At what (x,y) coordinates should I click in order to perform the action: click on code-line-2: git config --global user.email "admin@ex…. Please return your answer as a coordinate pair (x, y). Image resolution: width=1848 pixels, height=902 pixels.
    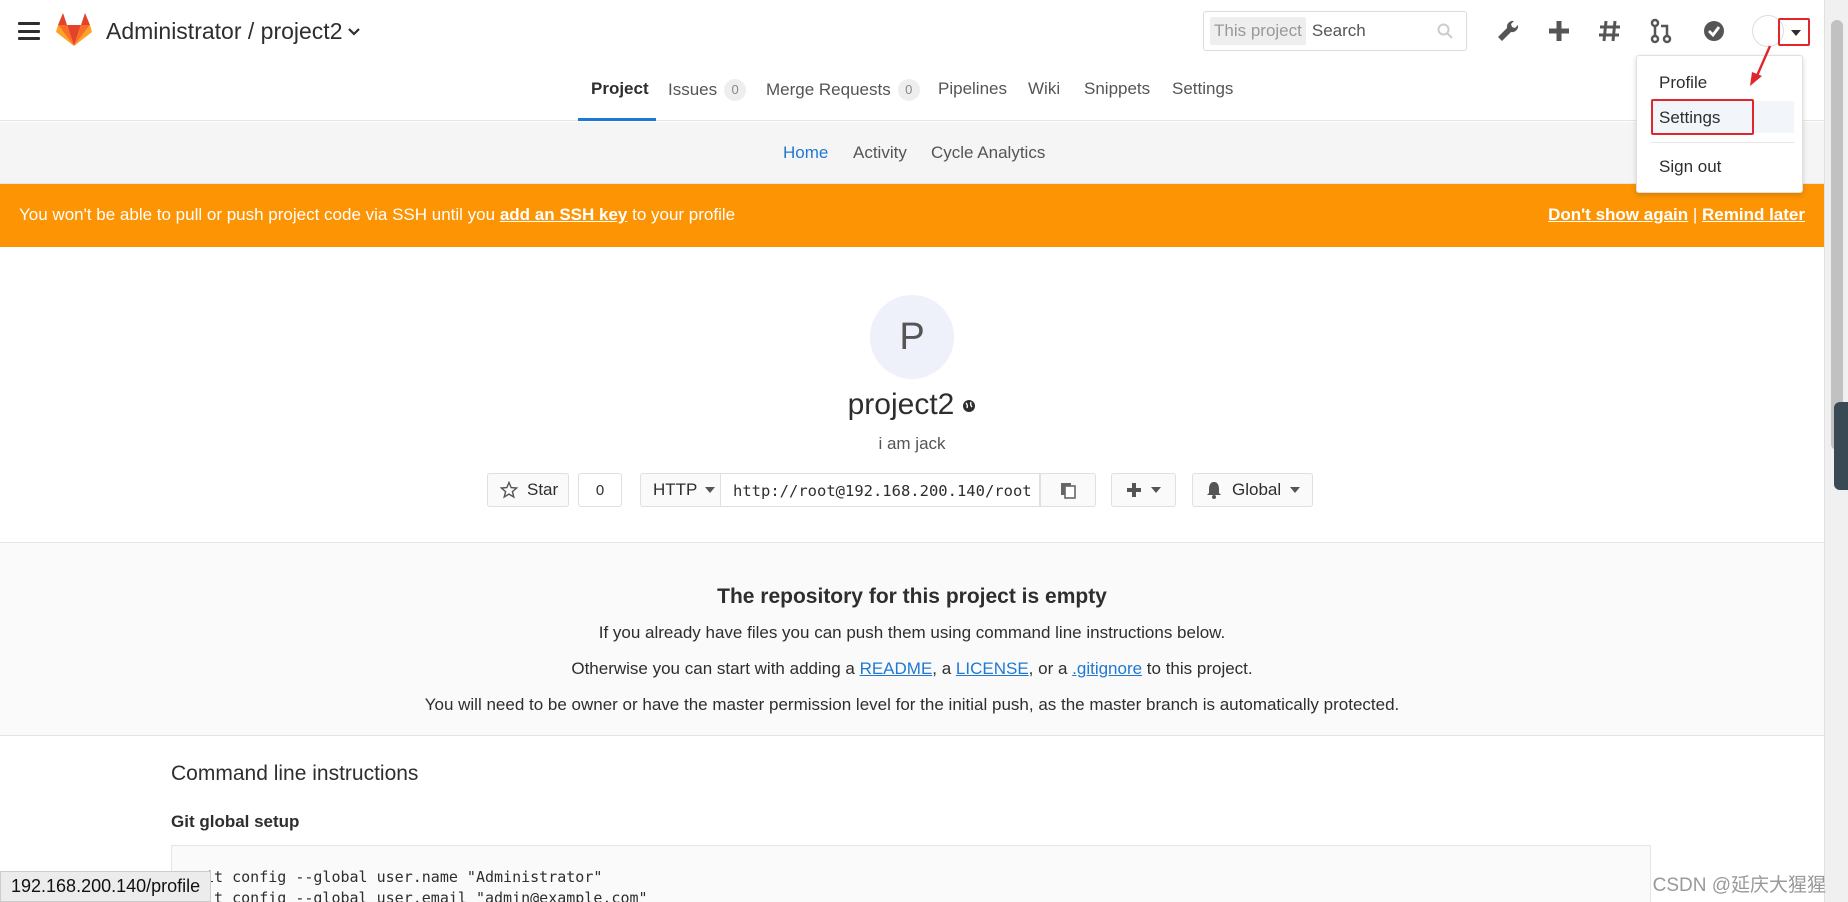
    Looking at the image, I should click on (422, 895).